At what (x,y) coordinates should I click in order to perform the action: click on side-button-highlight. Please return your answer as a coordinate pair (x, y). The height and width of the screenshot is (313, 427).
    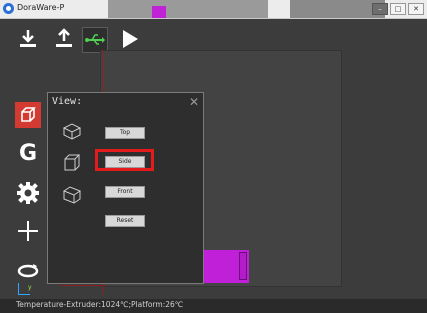
    Looking at the image, I should click on (124, 160).